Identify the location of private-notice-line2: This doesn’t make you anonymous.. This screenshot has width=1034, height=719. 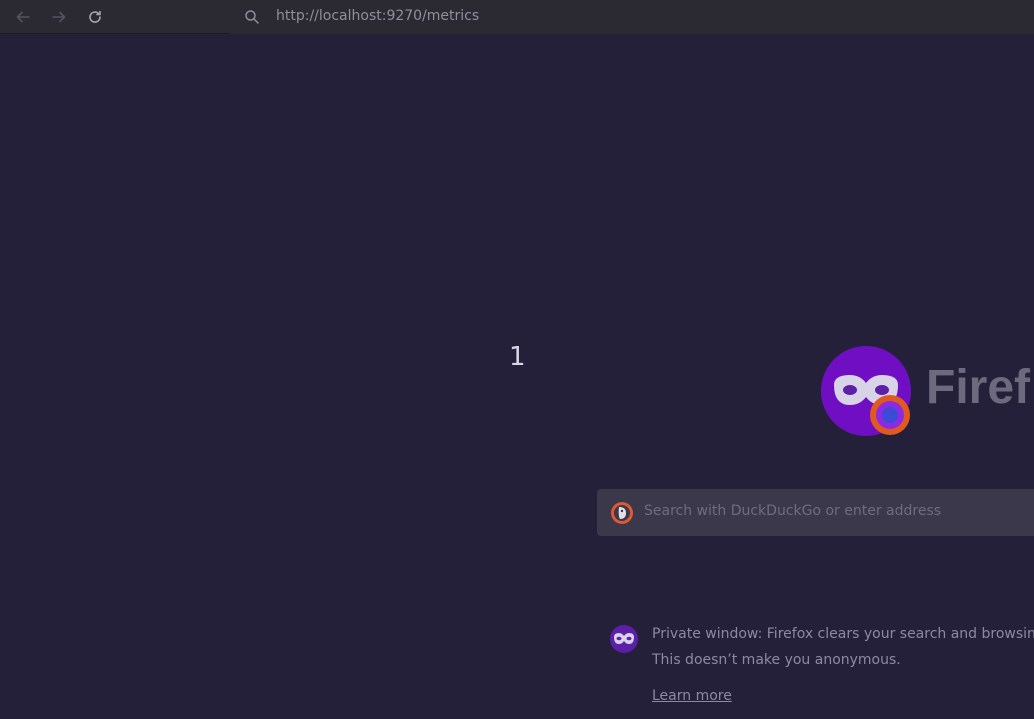
(776, 660).